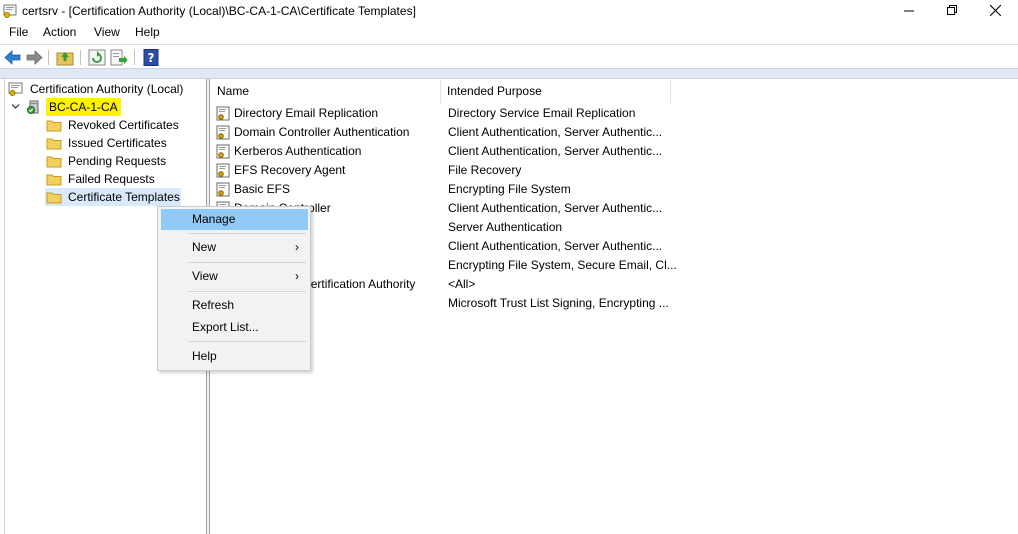 This screenshot has width=1018, height=534. Describe the element at coordinates (322, 132) in the screenshot. I see `template-name: Domain Controller Authentication` at that location.